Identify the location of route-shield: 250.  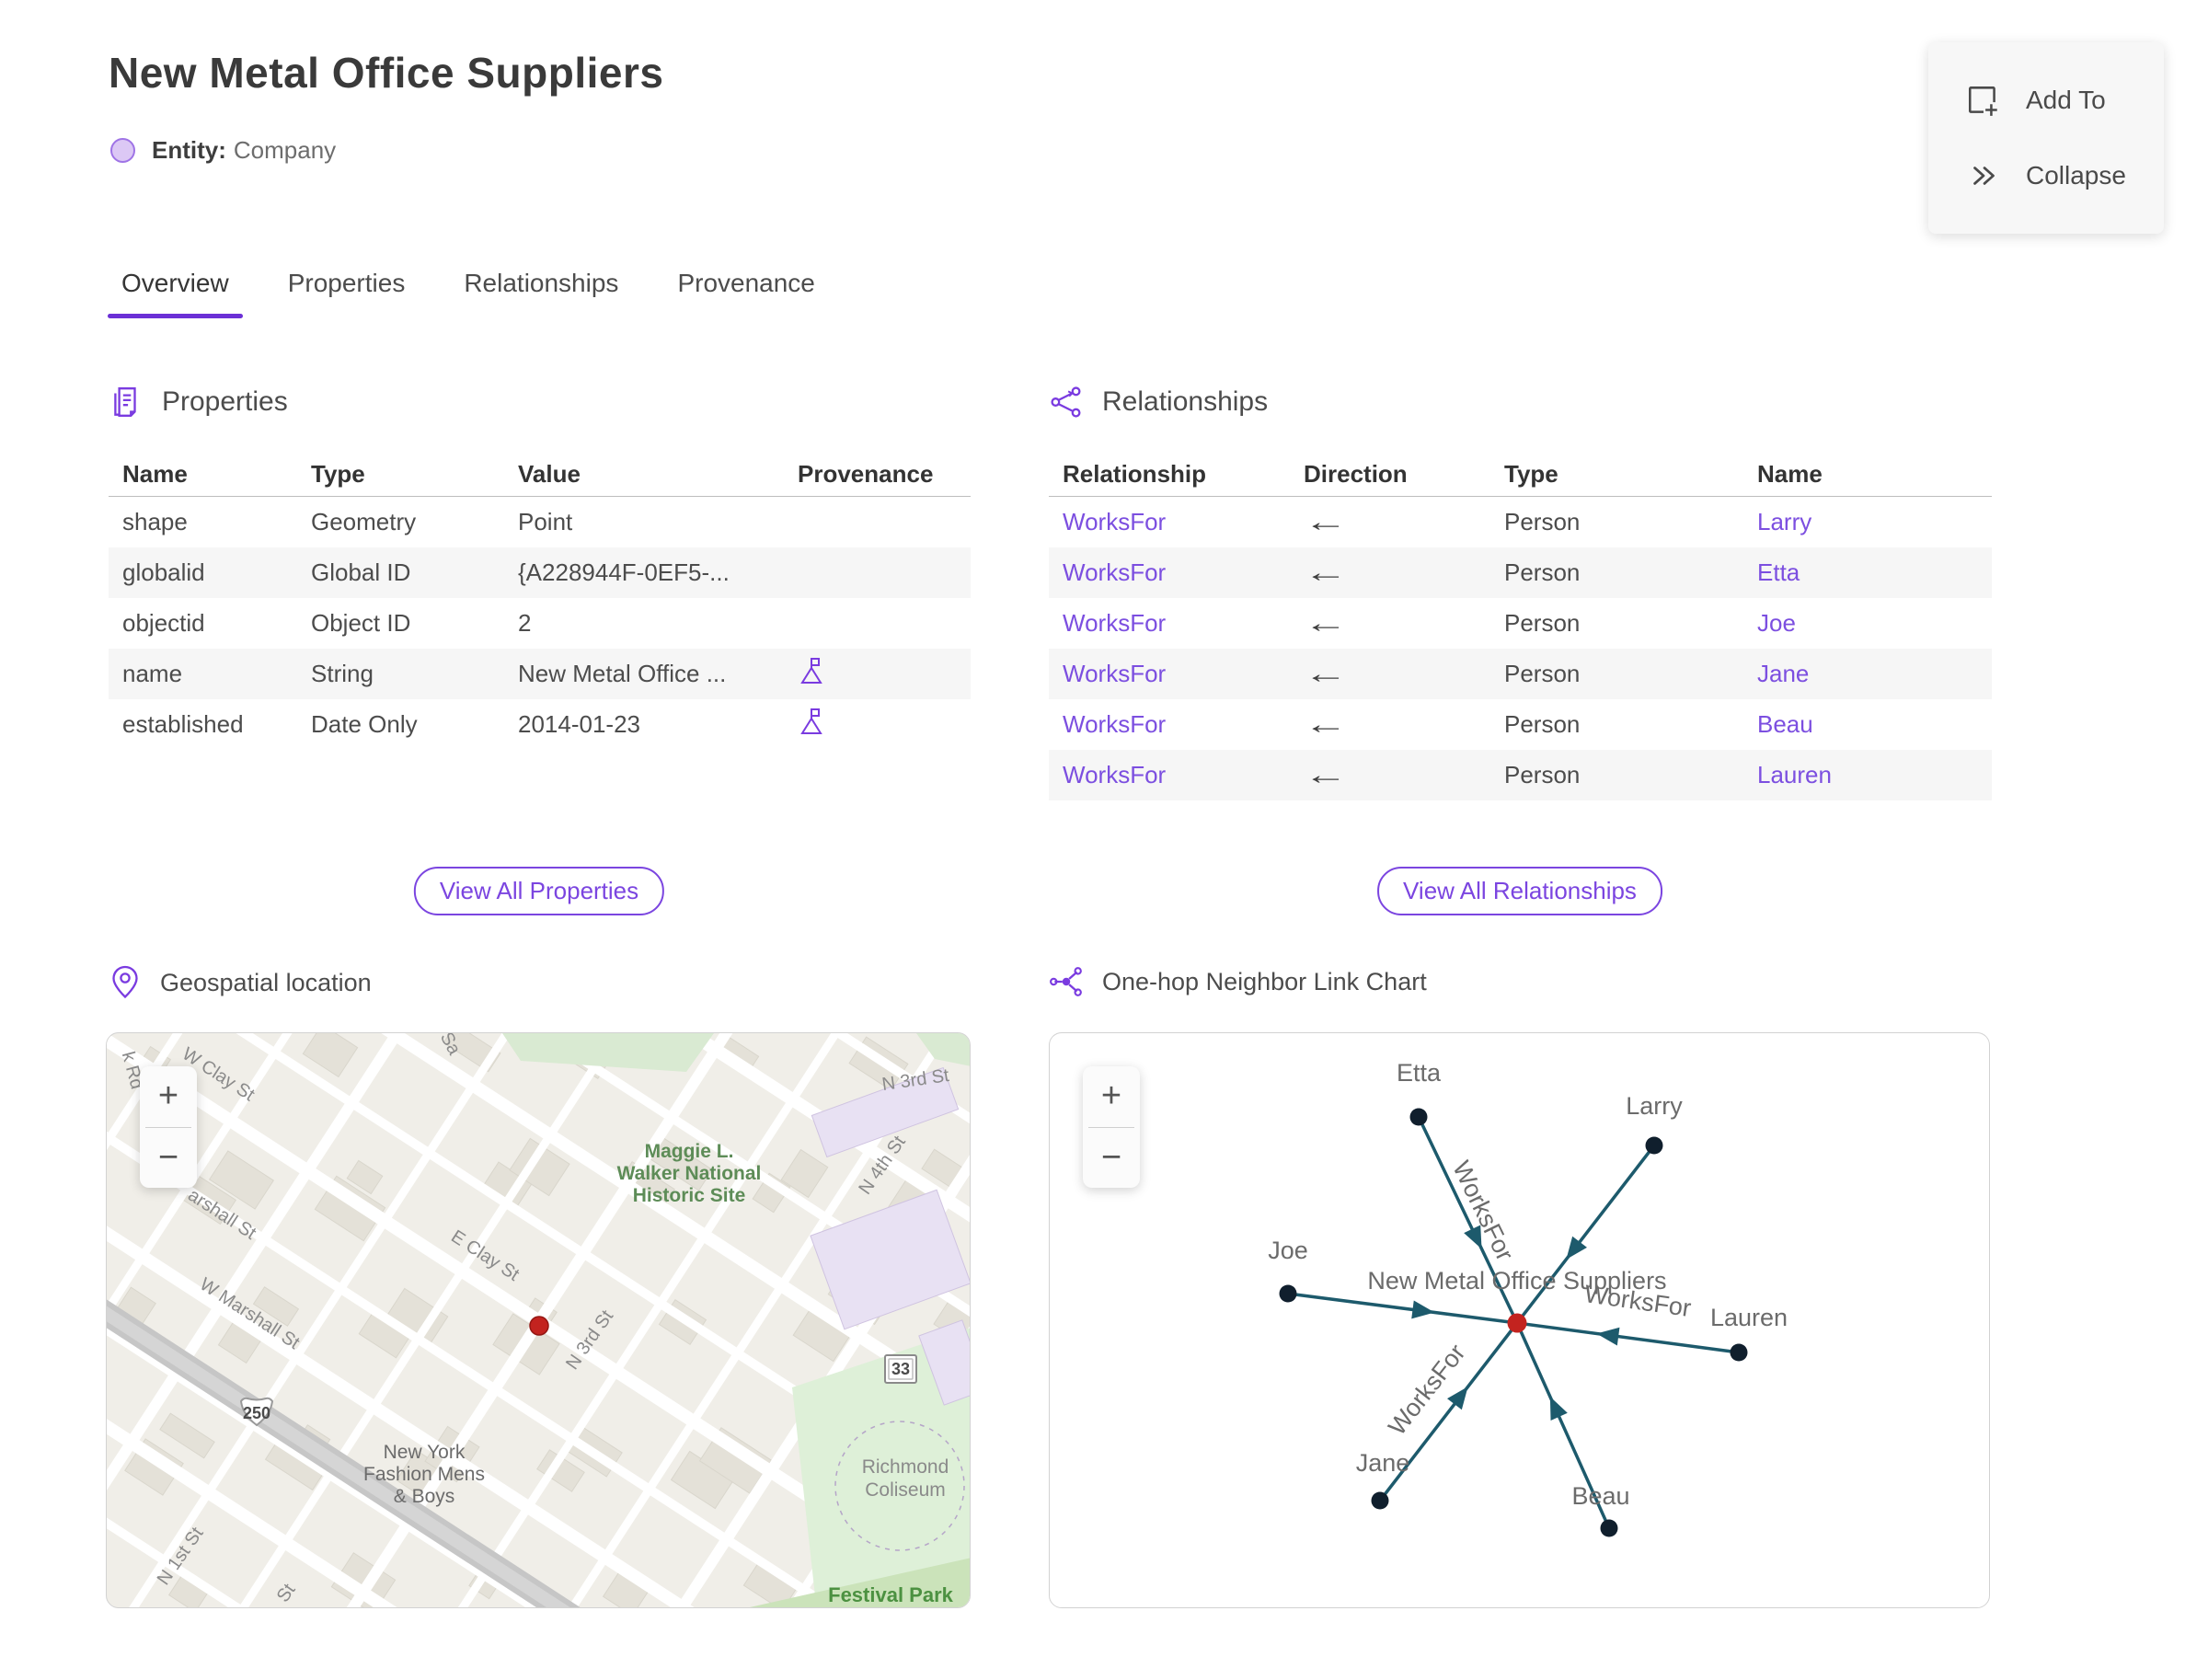
(256, 1412).